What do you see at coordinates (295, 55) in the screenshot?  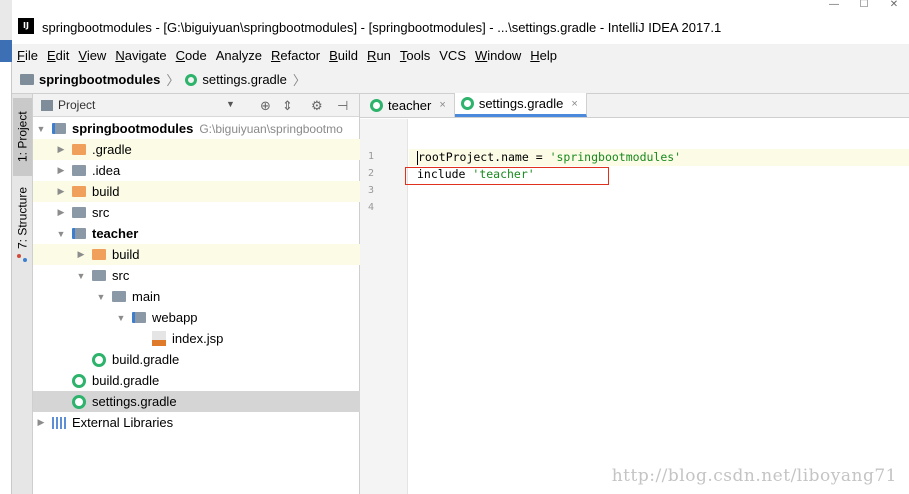 I see `menu-refactor: Refactor` at bounding box center [295, 55].